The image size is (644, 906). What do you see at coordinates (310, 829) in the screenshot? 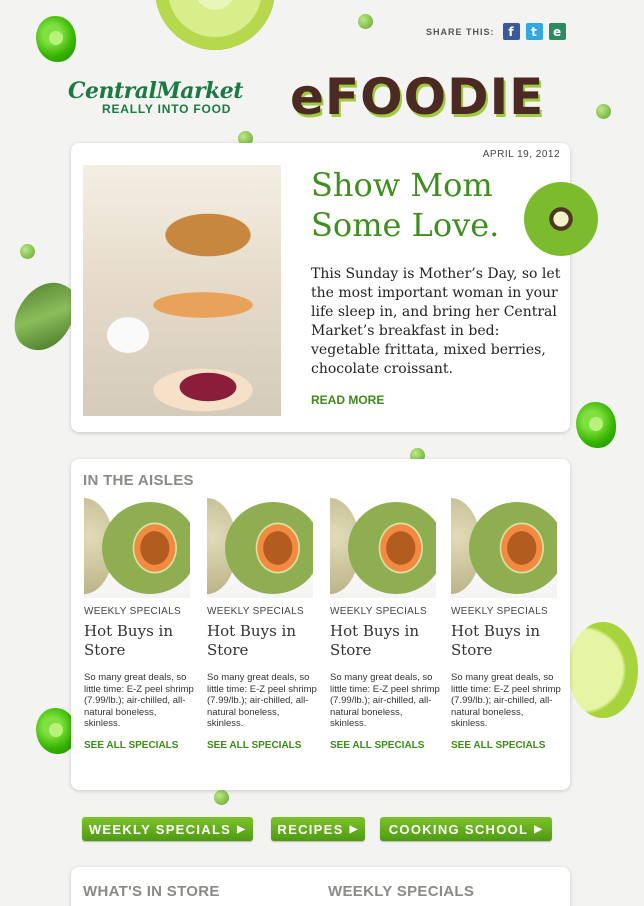
I see `button-label: RECIPES` at bounding box center [310, 829].